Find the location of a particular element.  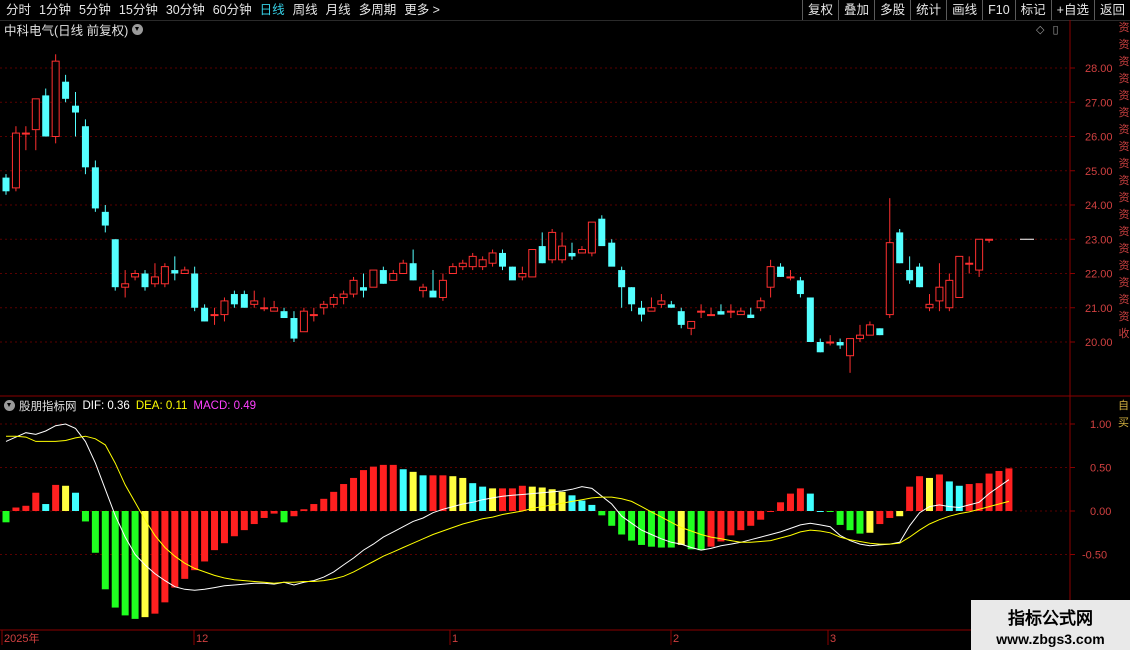

toolbar-button-5: F10 is located at coordinates (998, 10).